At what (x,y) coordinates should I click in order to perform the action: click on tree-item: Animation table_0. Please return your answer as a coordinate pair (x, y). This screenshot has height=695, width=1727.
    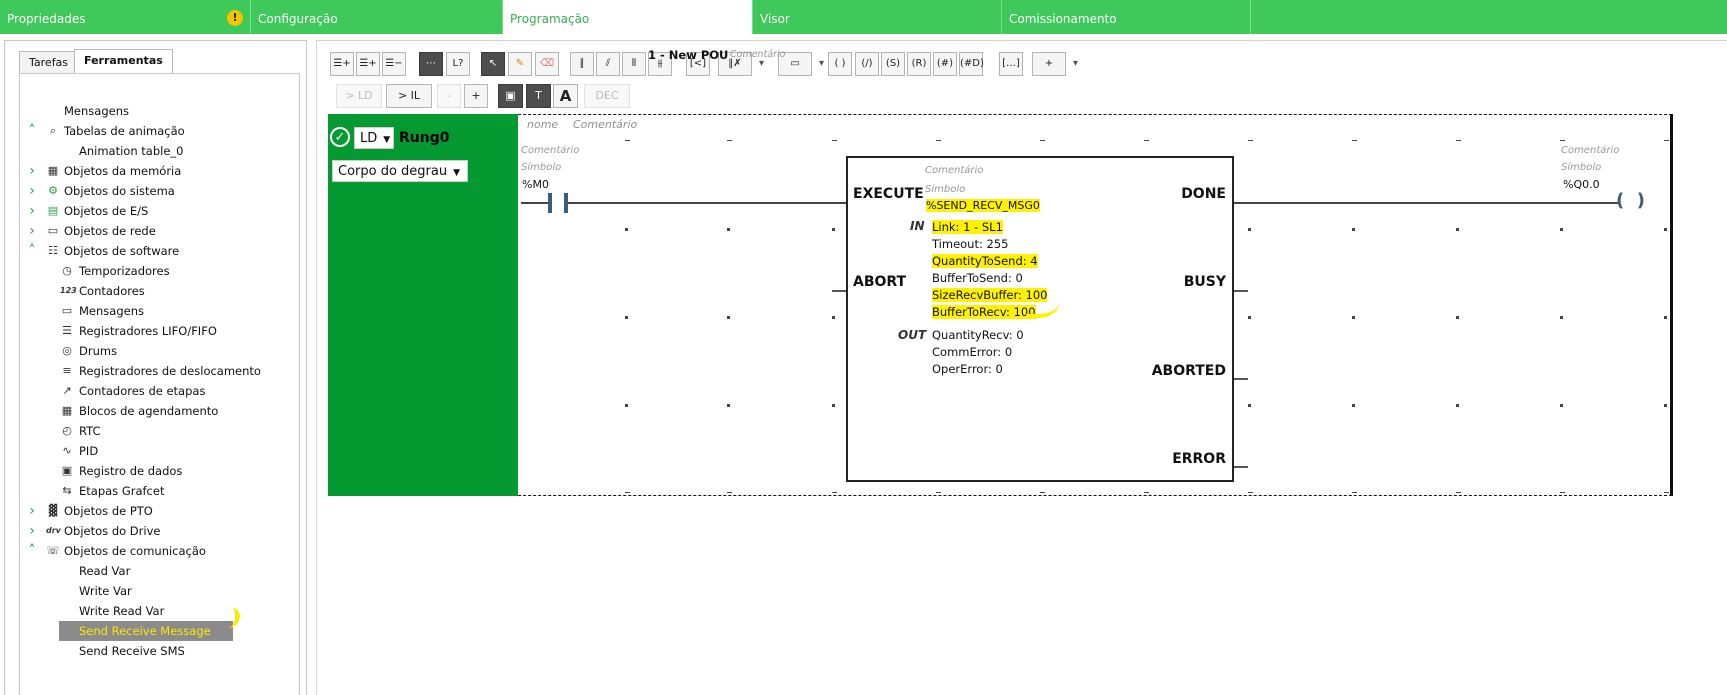
    Looking at the image, I should click on (161, 151).